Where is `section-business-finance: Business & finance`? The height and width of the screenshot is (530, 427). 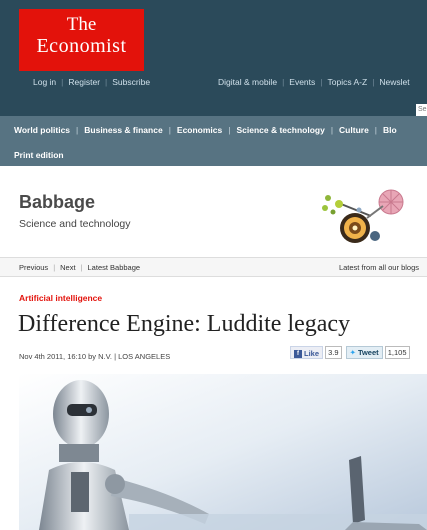 section-business-finance: Business & finance is located at coordinates (123, 130).